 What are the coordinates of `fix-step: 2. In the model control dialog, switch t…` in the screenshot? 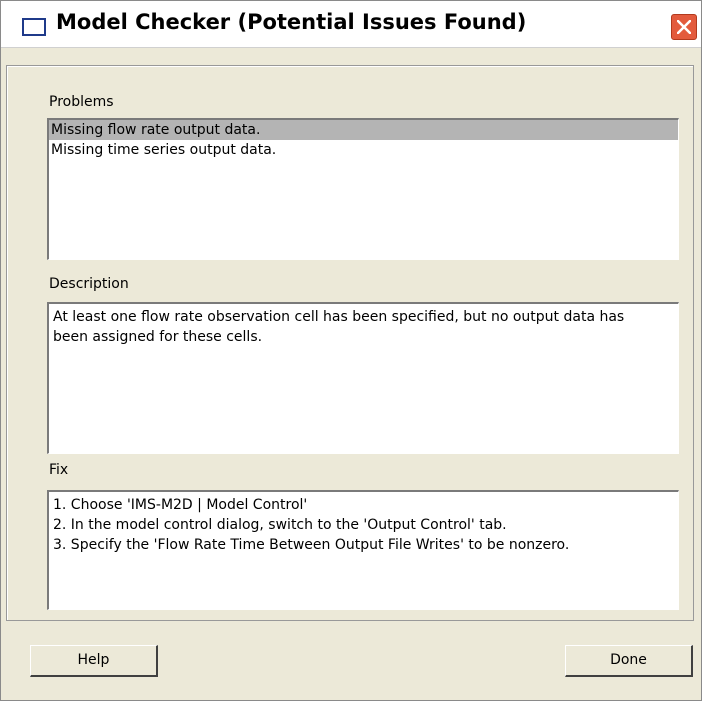 It's located at (280, 525).